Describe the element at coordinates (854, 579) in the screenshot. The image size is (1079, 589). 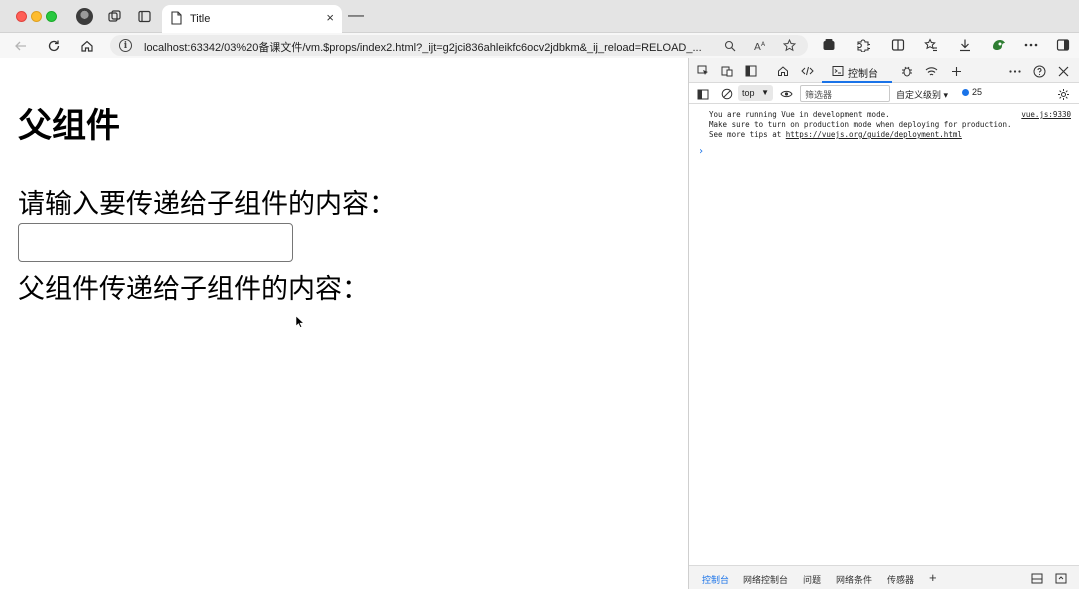
I see `drawer-tab-network-conditions: 网络条件` at that location.